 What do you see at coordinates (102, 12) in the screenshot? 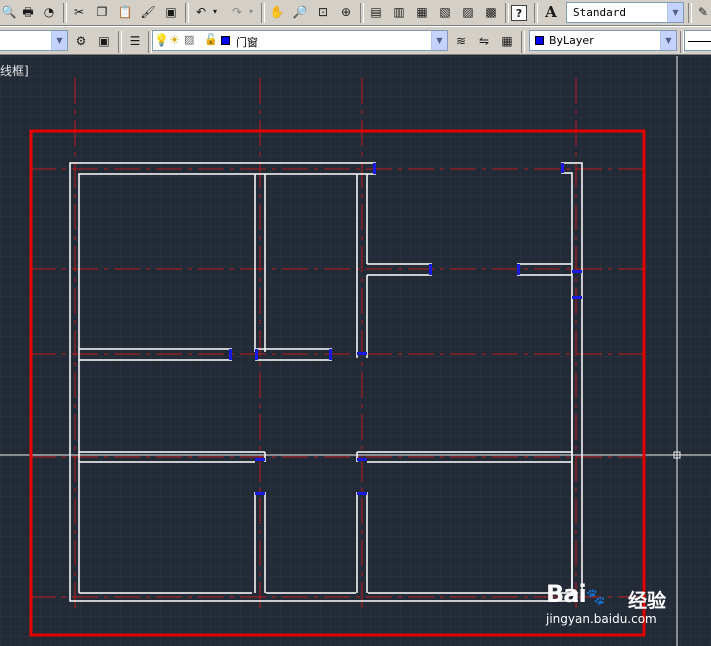
I see `copy-icon: ❐` at bounding box center [102, 12].